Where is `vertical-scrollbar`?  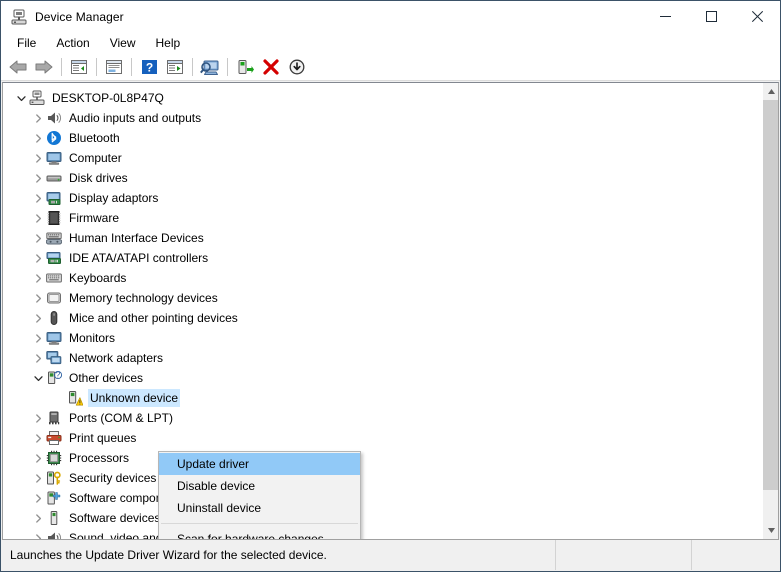
vertical-scrollbar is located at coordinates (770, 311).